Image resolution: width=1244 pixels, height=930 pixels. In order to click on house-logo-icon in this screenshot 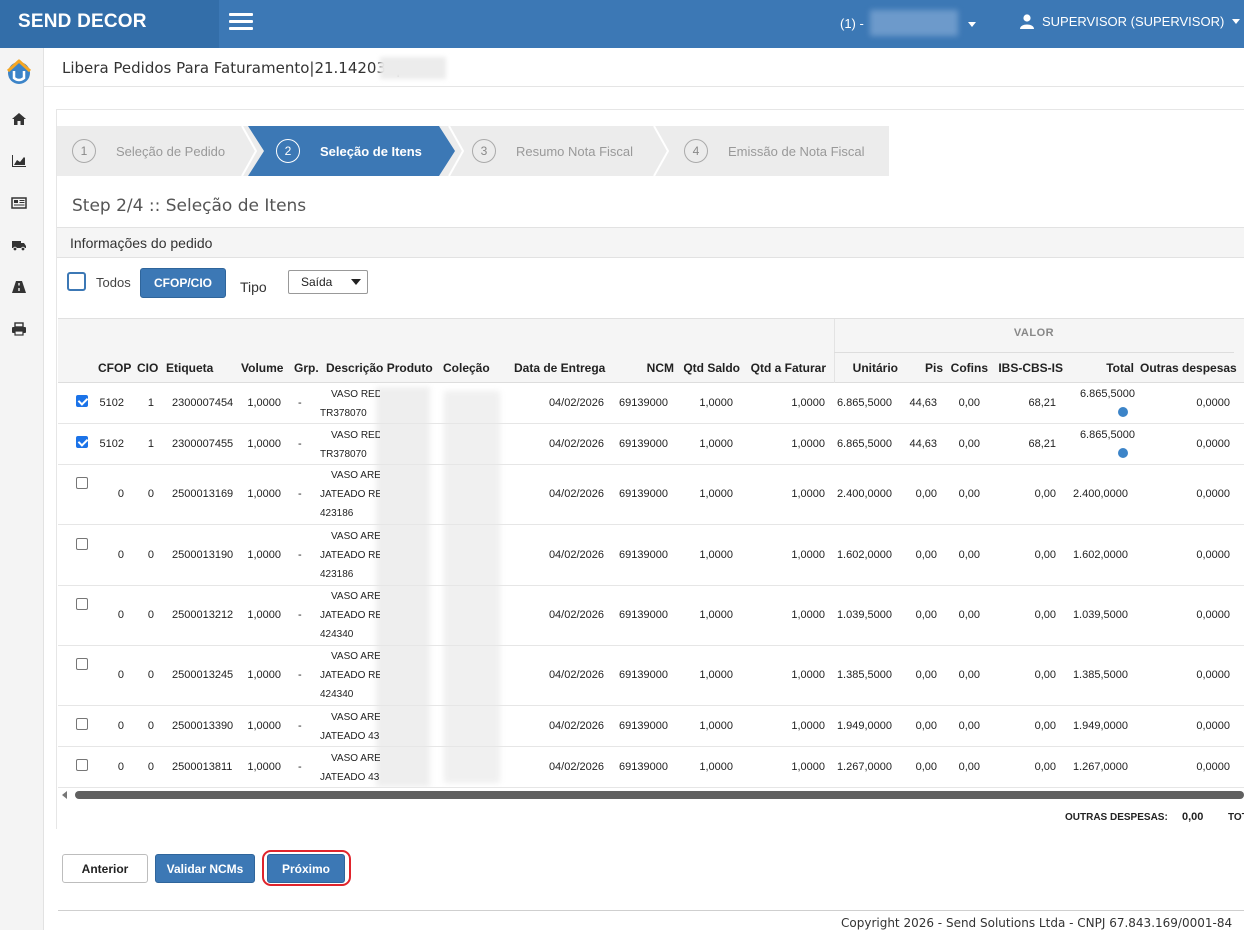, I will do `click(19, 72)`.